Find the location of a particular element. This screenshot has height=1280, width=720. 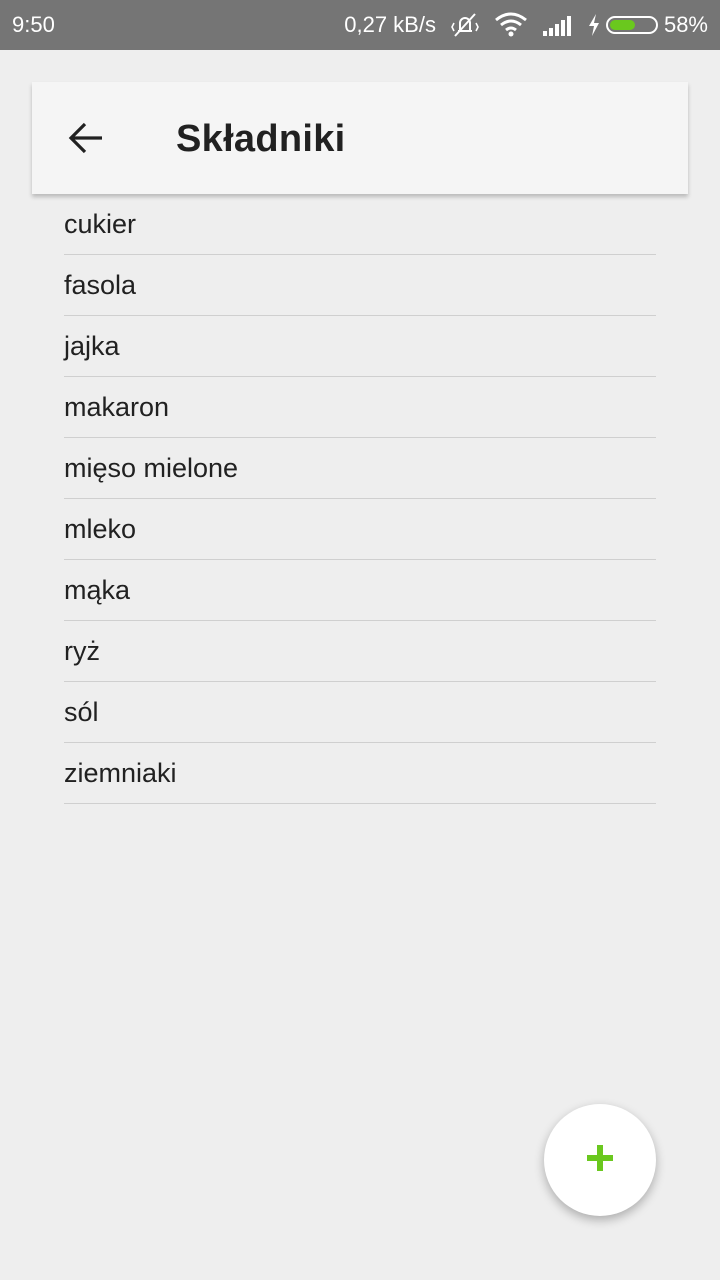

ingredient-label: jajka is located at coordinates (92, 345).